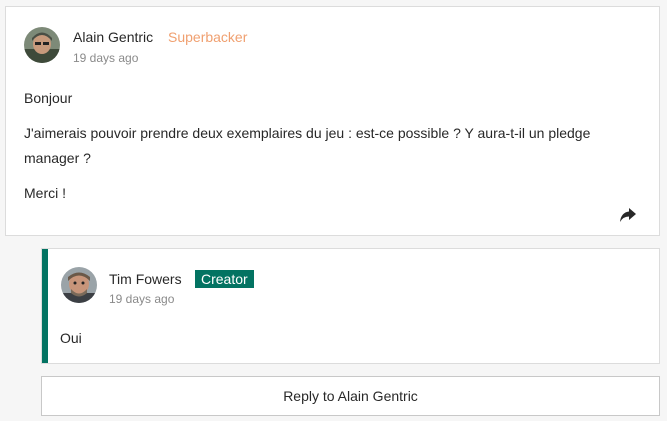 The image size is (667, 421). I want to click on comment-paragraph: Bonjour, so click(48, 98).